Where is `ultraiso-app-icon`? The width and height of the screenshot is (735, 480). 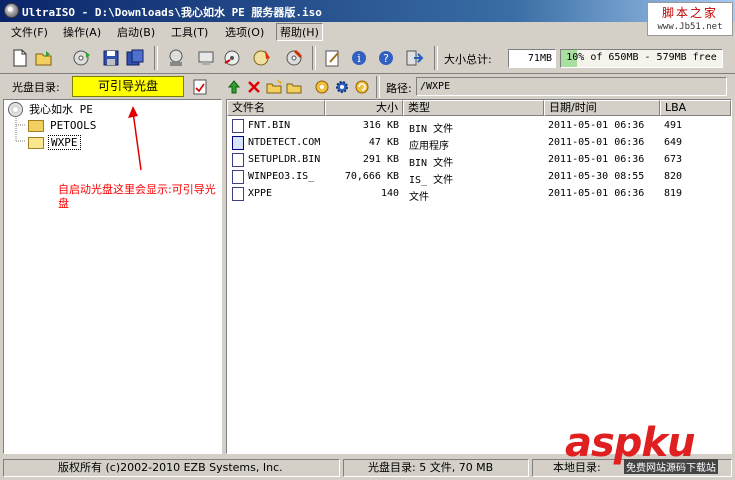
ultraiso-app-icon is located at coordinates (11, 10).